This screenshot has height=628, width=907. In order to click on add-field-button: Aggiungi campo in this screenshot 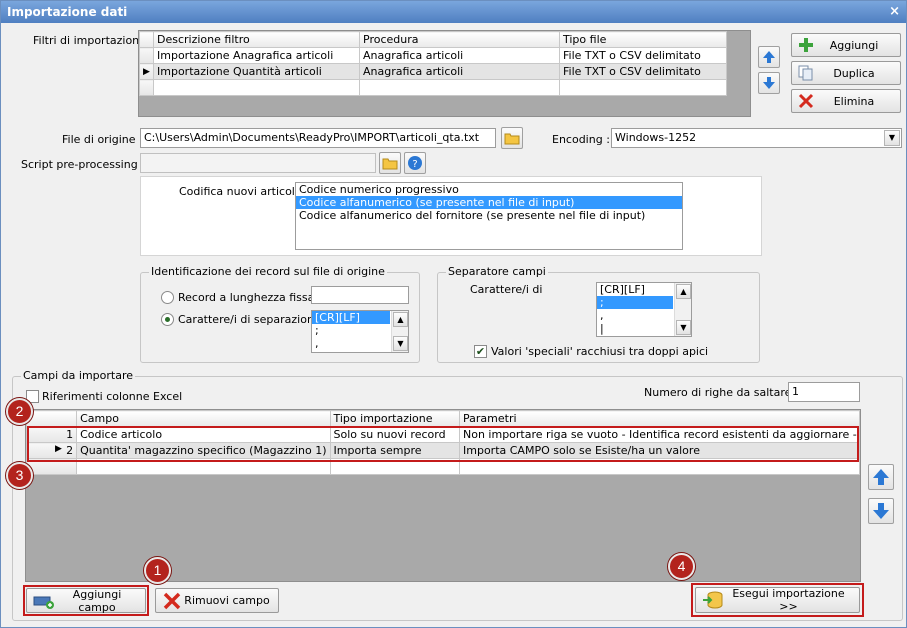, I will do `click(86, 601)`.